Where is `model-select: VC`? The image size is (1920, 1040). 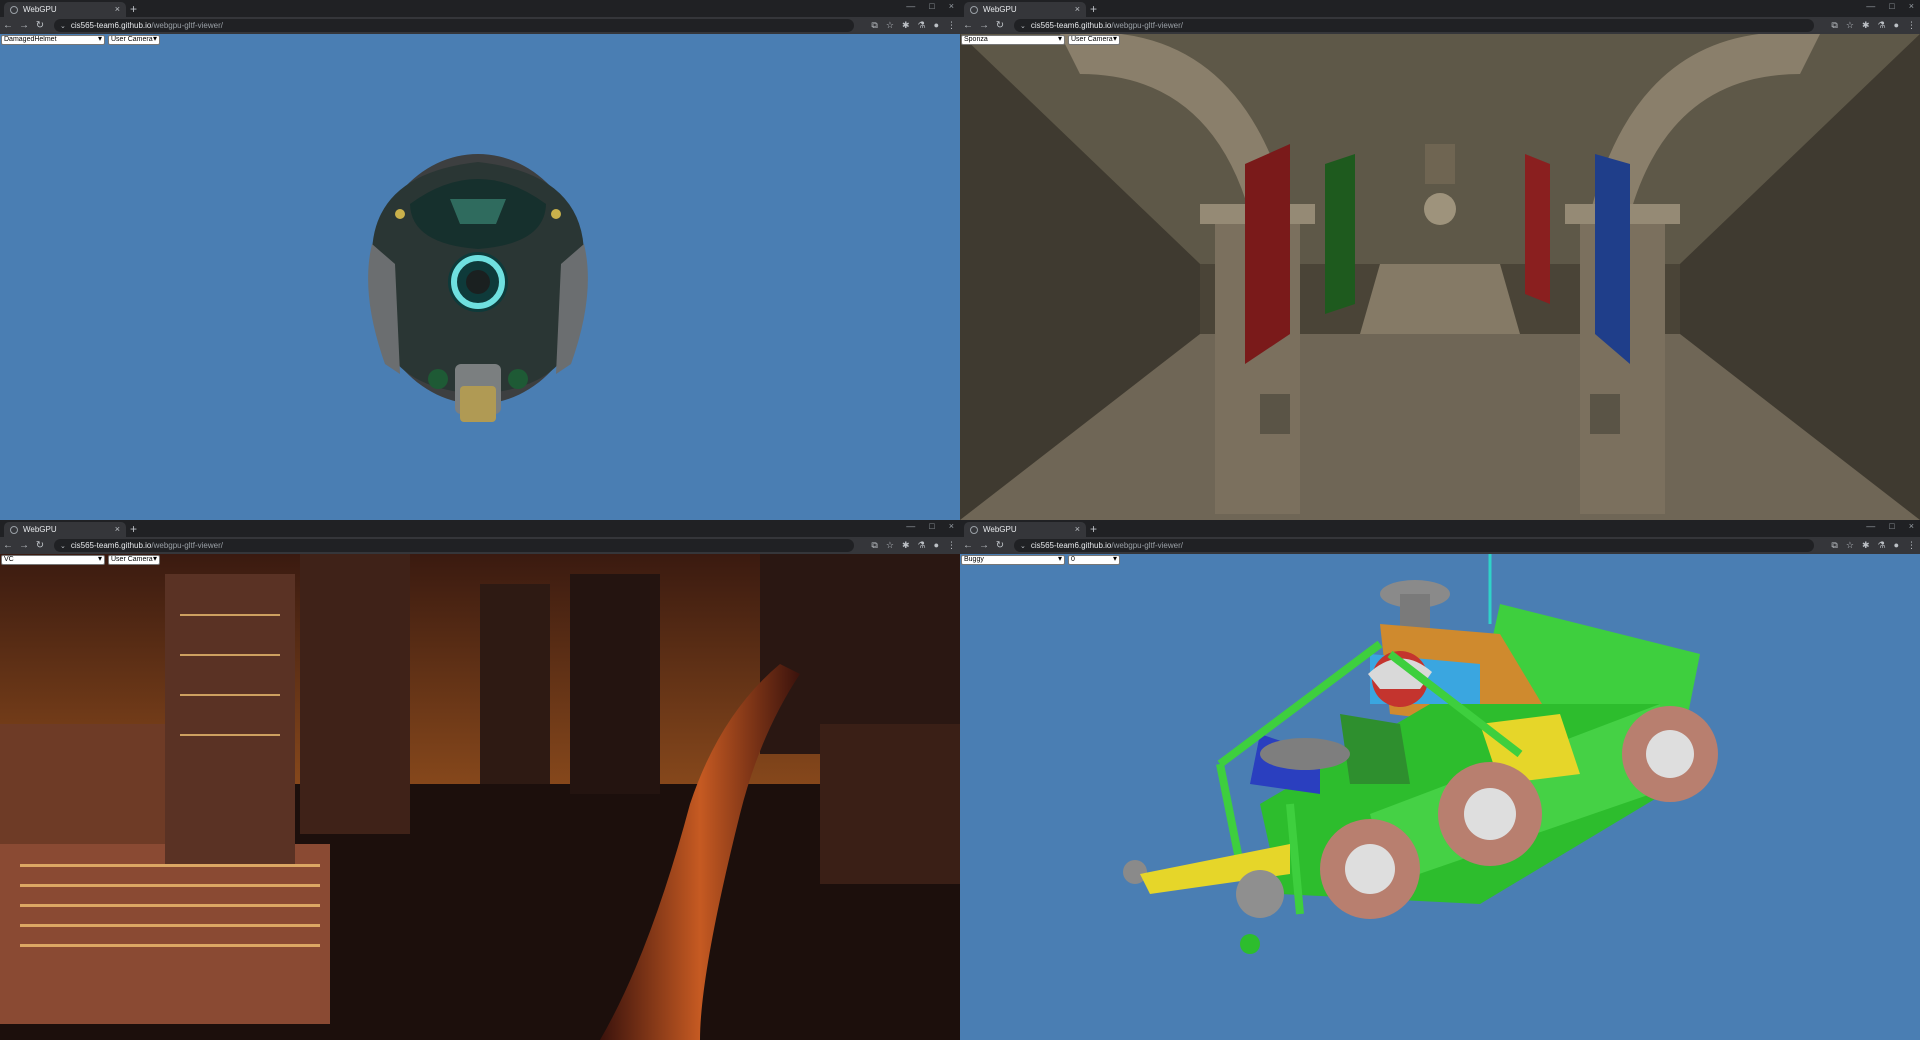
model-select: VC is located at coordinates (53, 560).